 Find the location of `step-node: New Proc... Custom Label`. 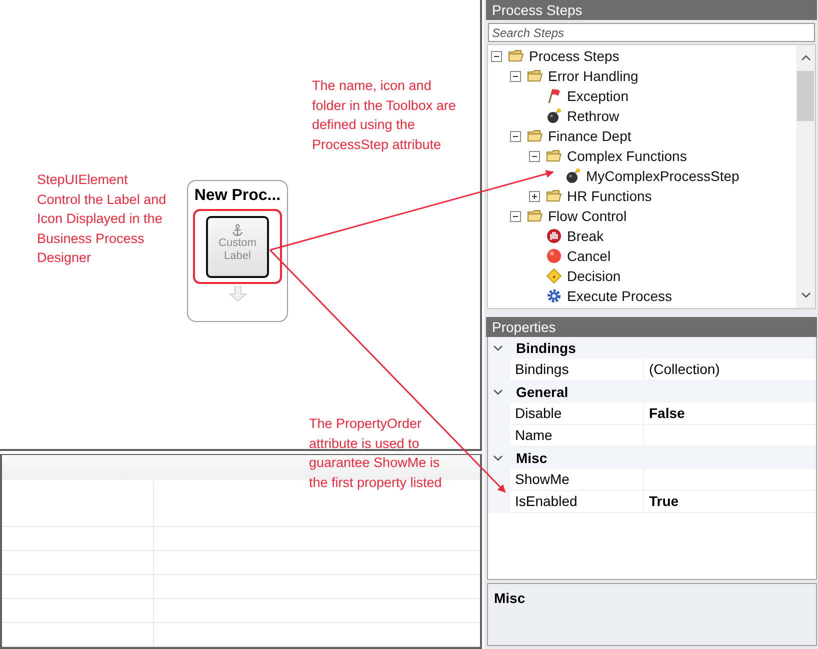

step-node: New Proc... Custom Label is located at coordinates (237, 251).